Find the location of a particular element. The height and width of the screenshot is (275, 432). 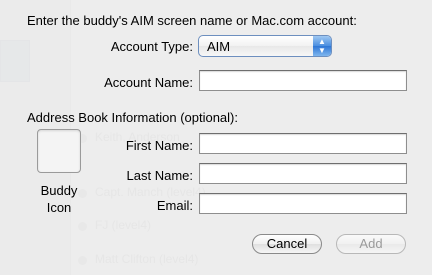

email-field is located at coordinates (303, 203).